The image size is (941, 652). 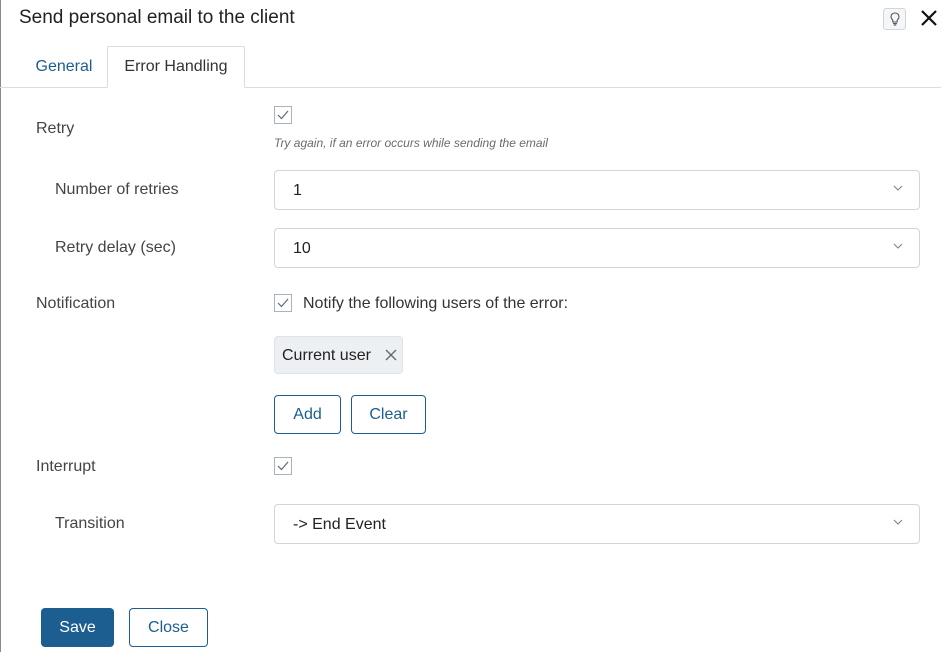 What do you see at coordinates (597, 524) in the screenshot?
I see `transition-select: -> End Event` at bounding box center [597, 524].